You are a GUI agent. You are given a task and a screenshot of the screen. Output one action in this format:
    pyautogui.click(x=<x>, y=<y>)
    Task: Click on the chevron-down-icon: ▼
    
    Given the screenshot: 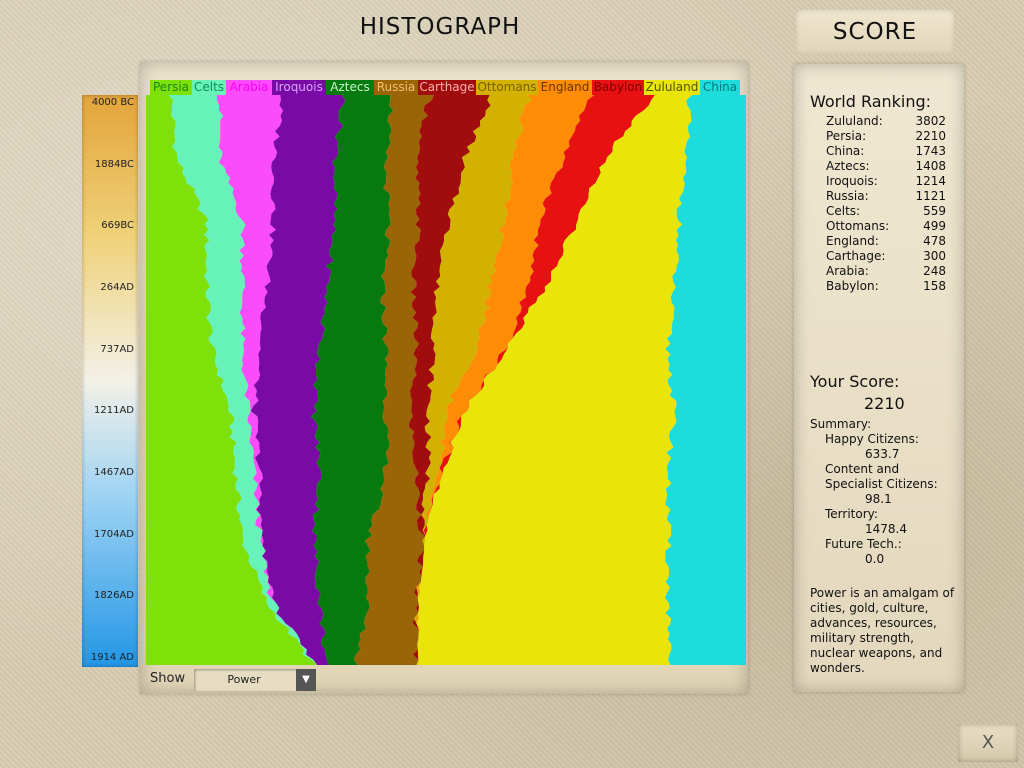 What is the action you would take?
    pyautogui.click(x=306, y=680)
    